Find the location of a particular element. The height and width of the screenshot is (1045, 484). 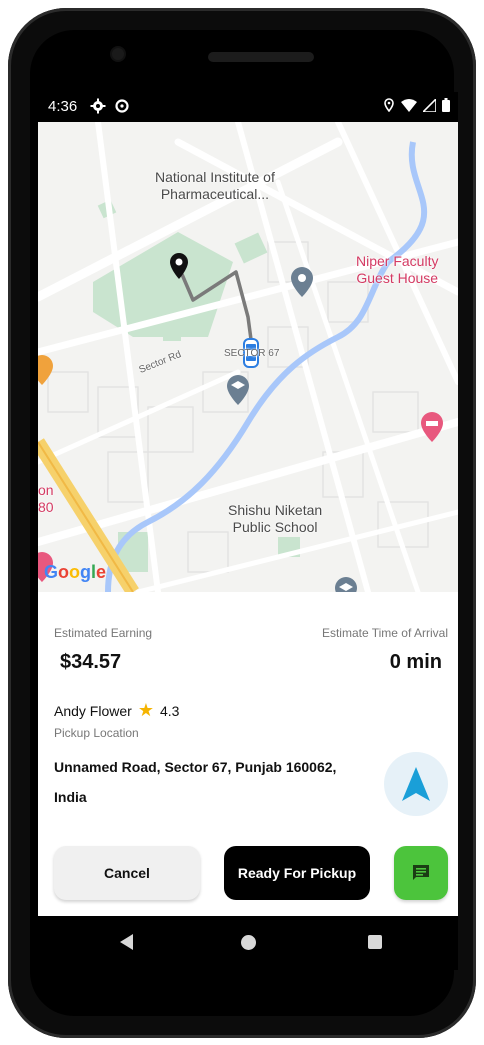

earning-label: Estimated Earning is located at coordinates (103, 633).